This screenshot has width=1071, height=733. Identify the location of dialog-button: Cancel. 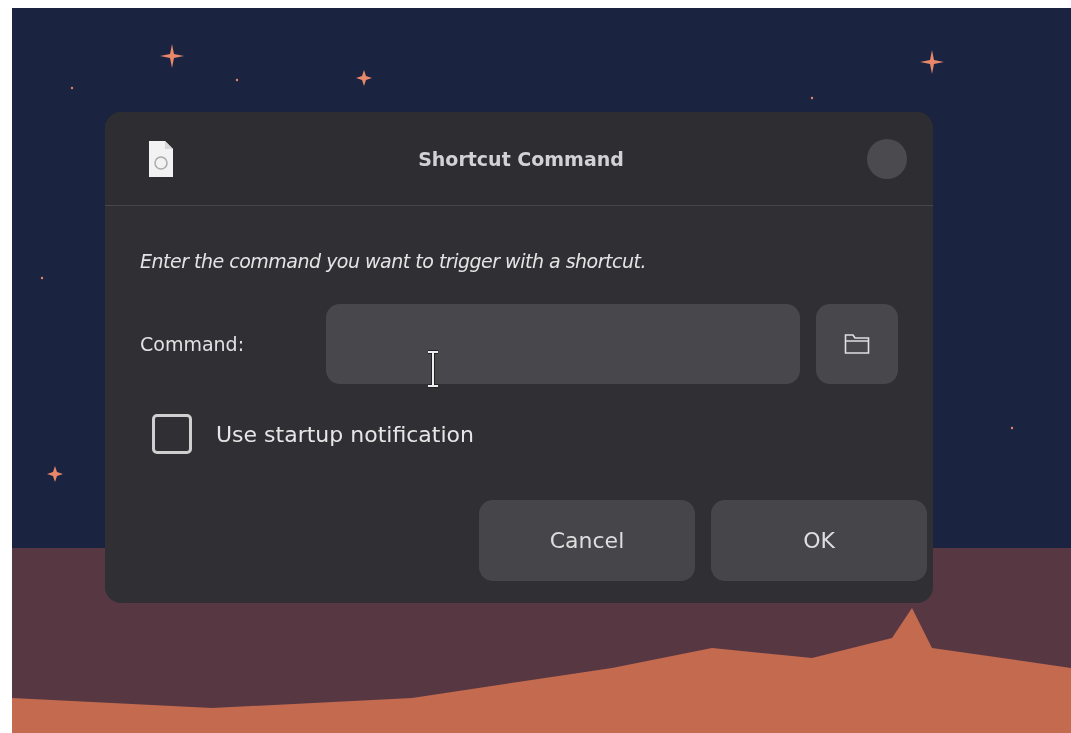
(587, 540).